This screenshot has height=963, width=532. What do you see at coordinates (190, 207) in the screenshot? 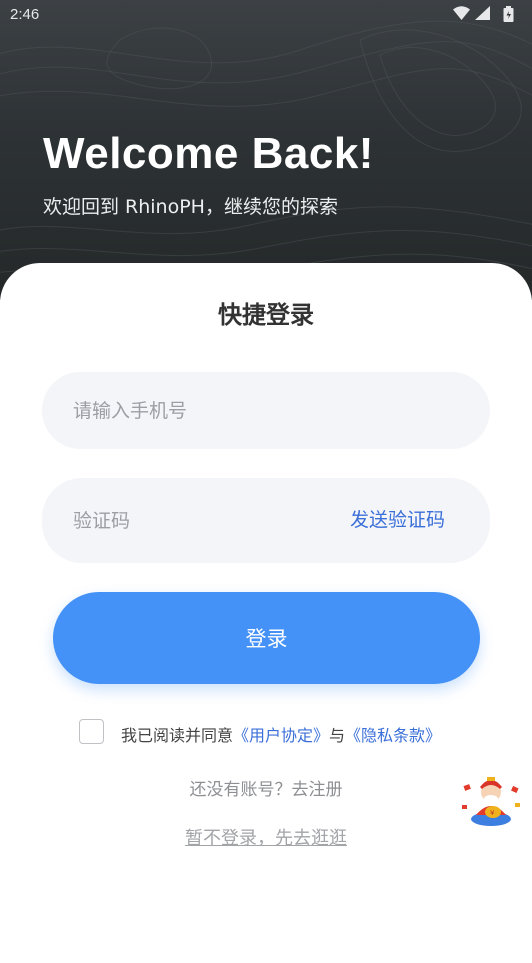
I see `welcome-subtitle: 欢迎回到 RhinoPH，继续您的探索` at bounding box center [190, 207].